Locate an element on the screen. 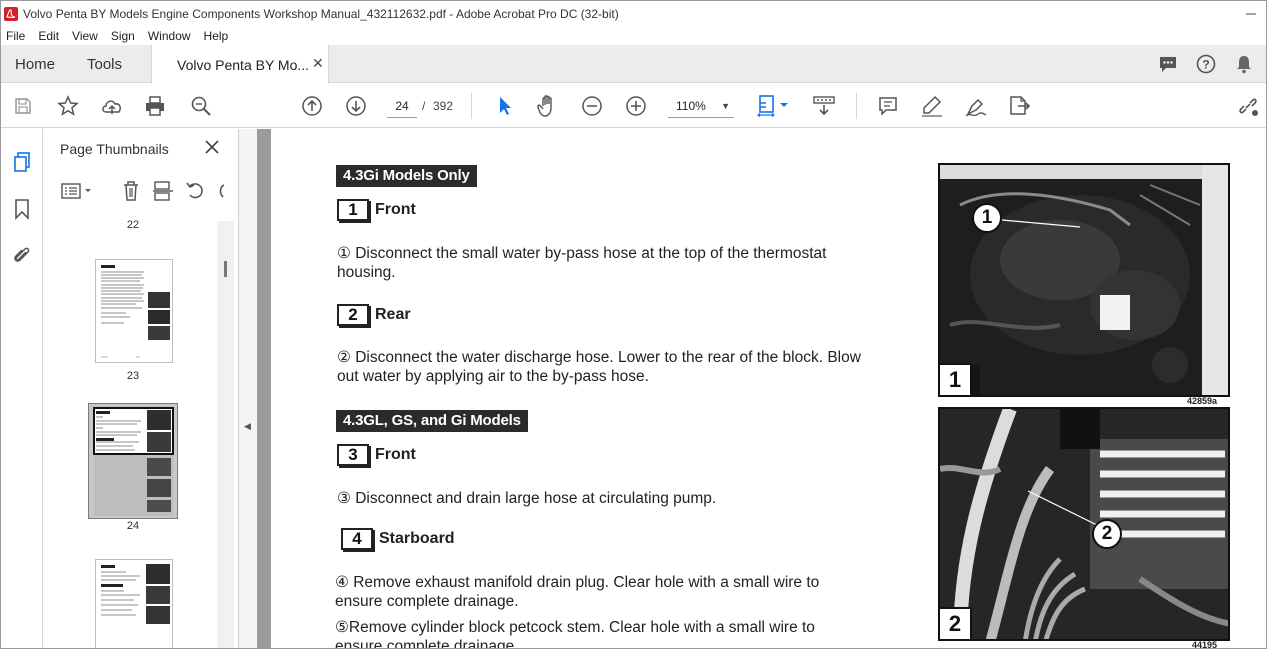 This screenshot has width=1267, height=649. menu-help: Help is located at coordinates (216, 36).